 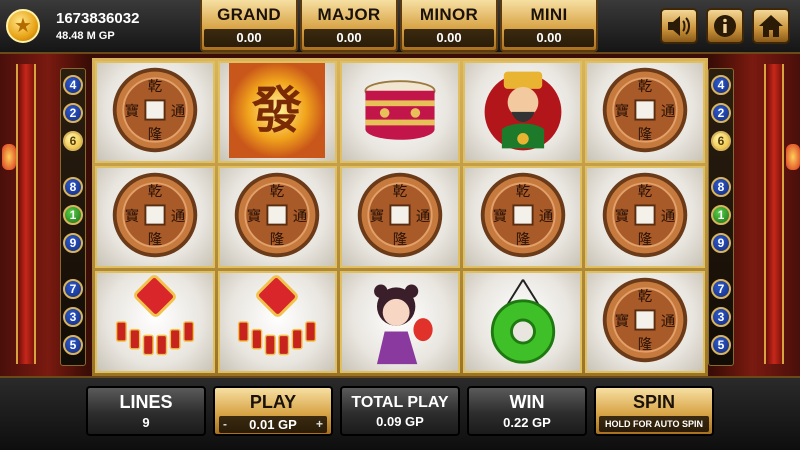 What do you see at coordinates (549, 26) in the screenshot?
I see `jackpot-mini: MINI 0.00` at bounding box center [549, 26].